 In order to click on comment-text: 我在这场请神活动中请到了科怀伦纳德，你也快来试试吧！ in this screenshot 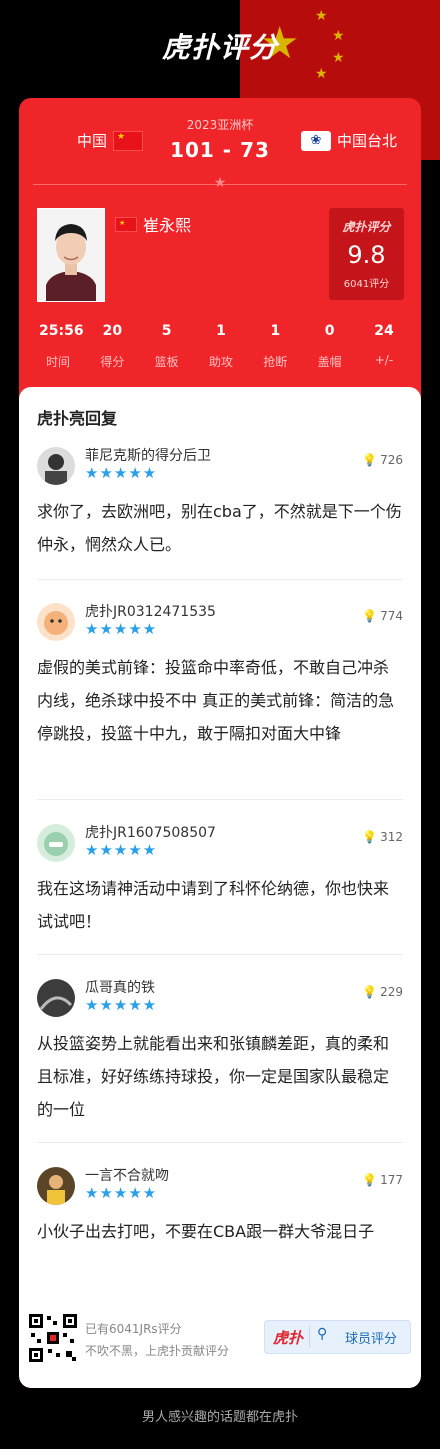, I will do `click(213, 905)`.